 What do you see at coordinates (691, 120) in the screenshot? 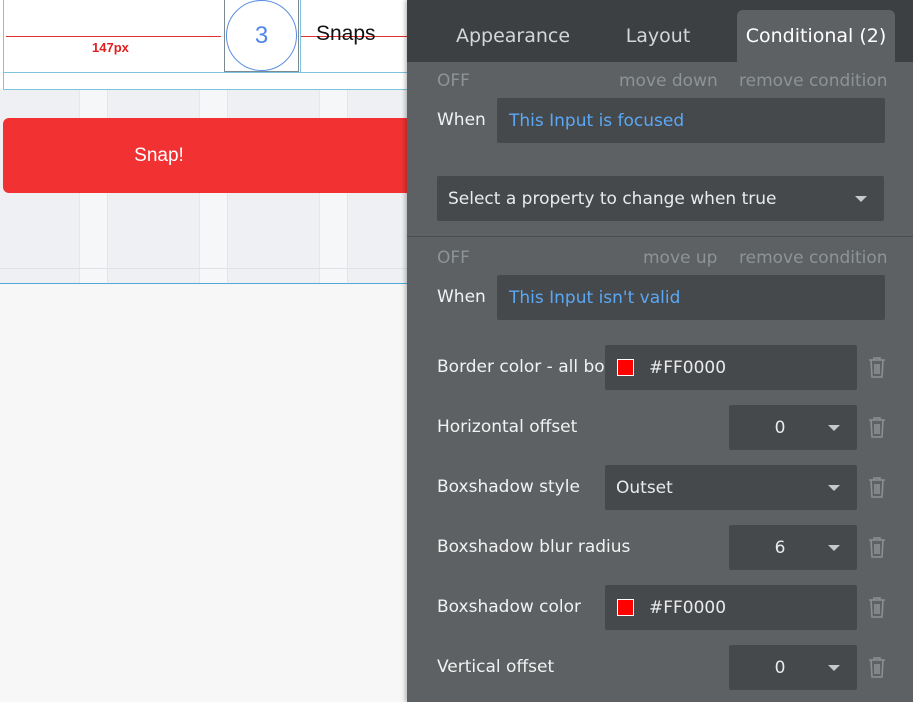
I see `condition-expression-input: This Input is focused` at bounding box center [691, 120].